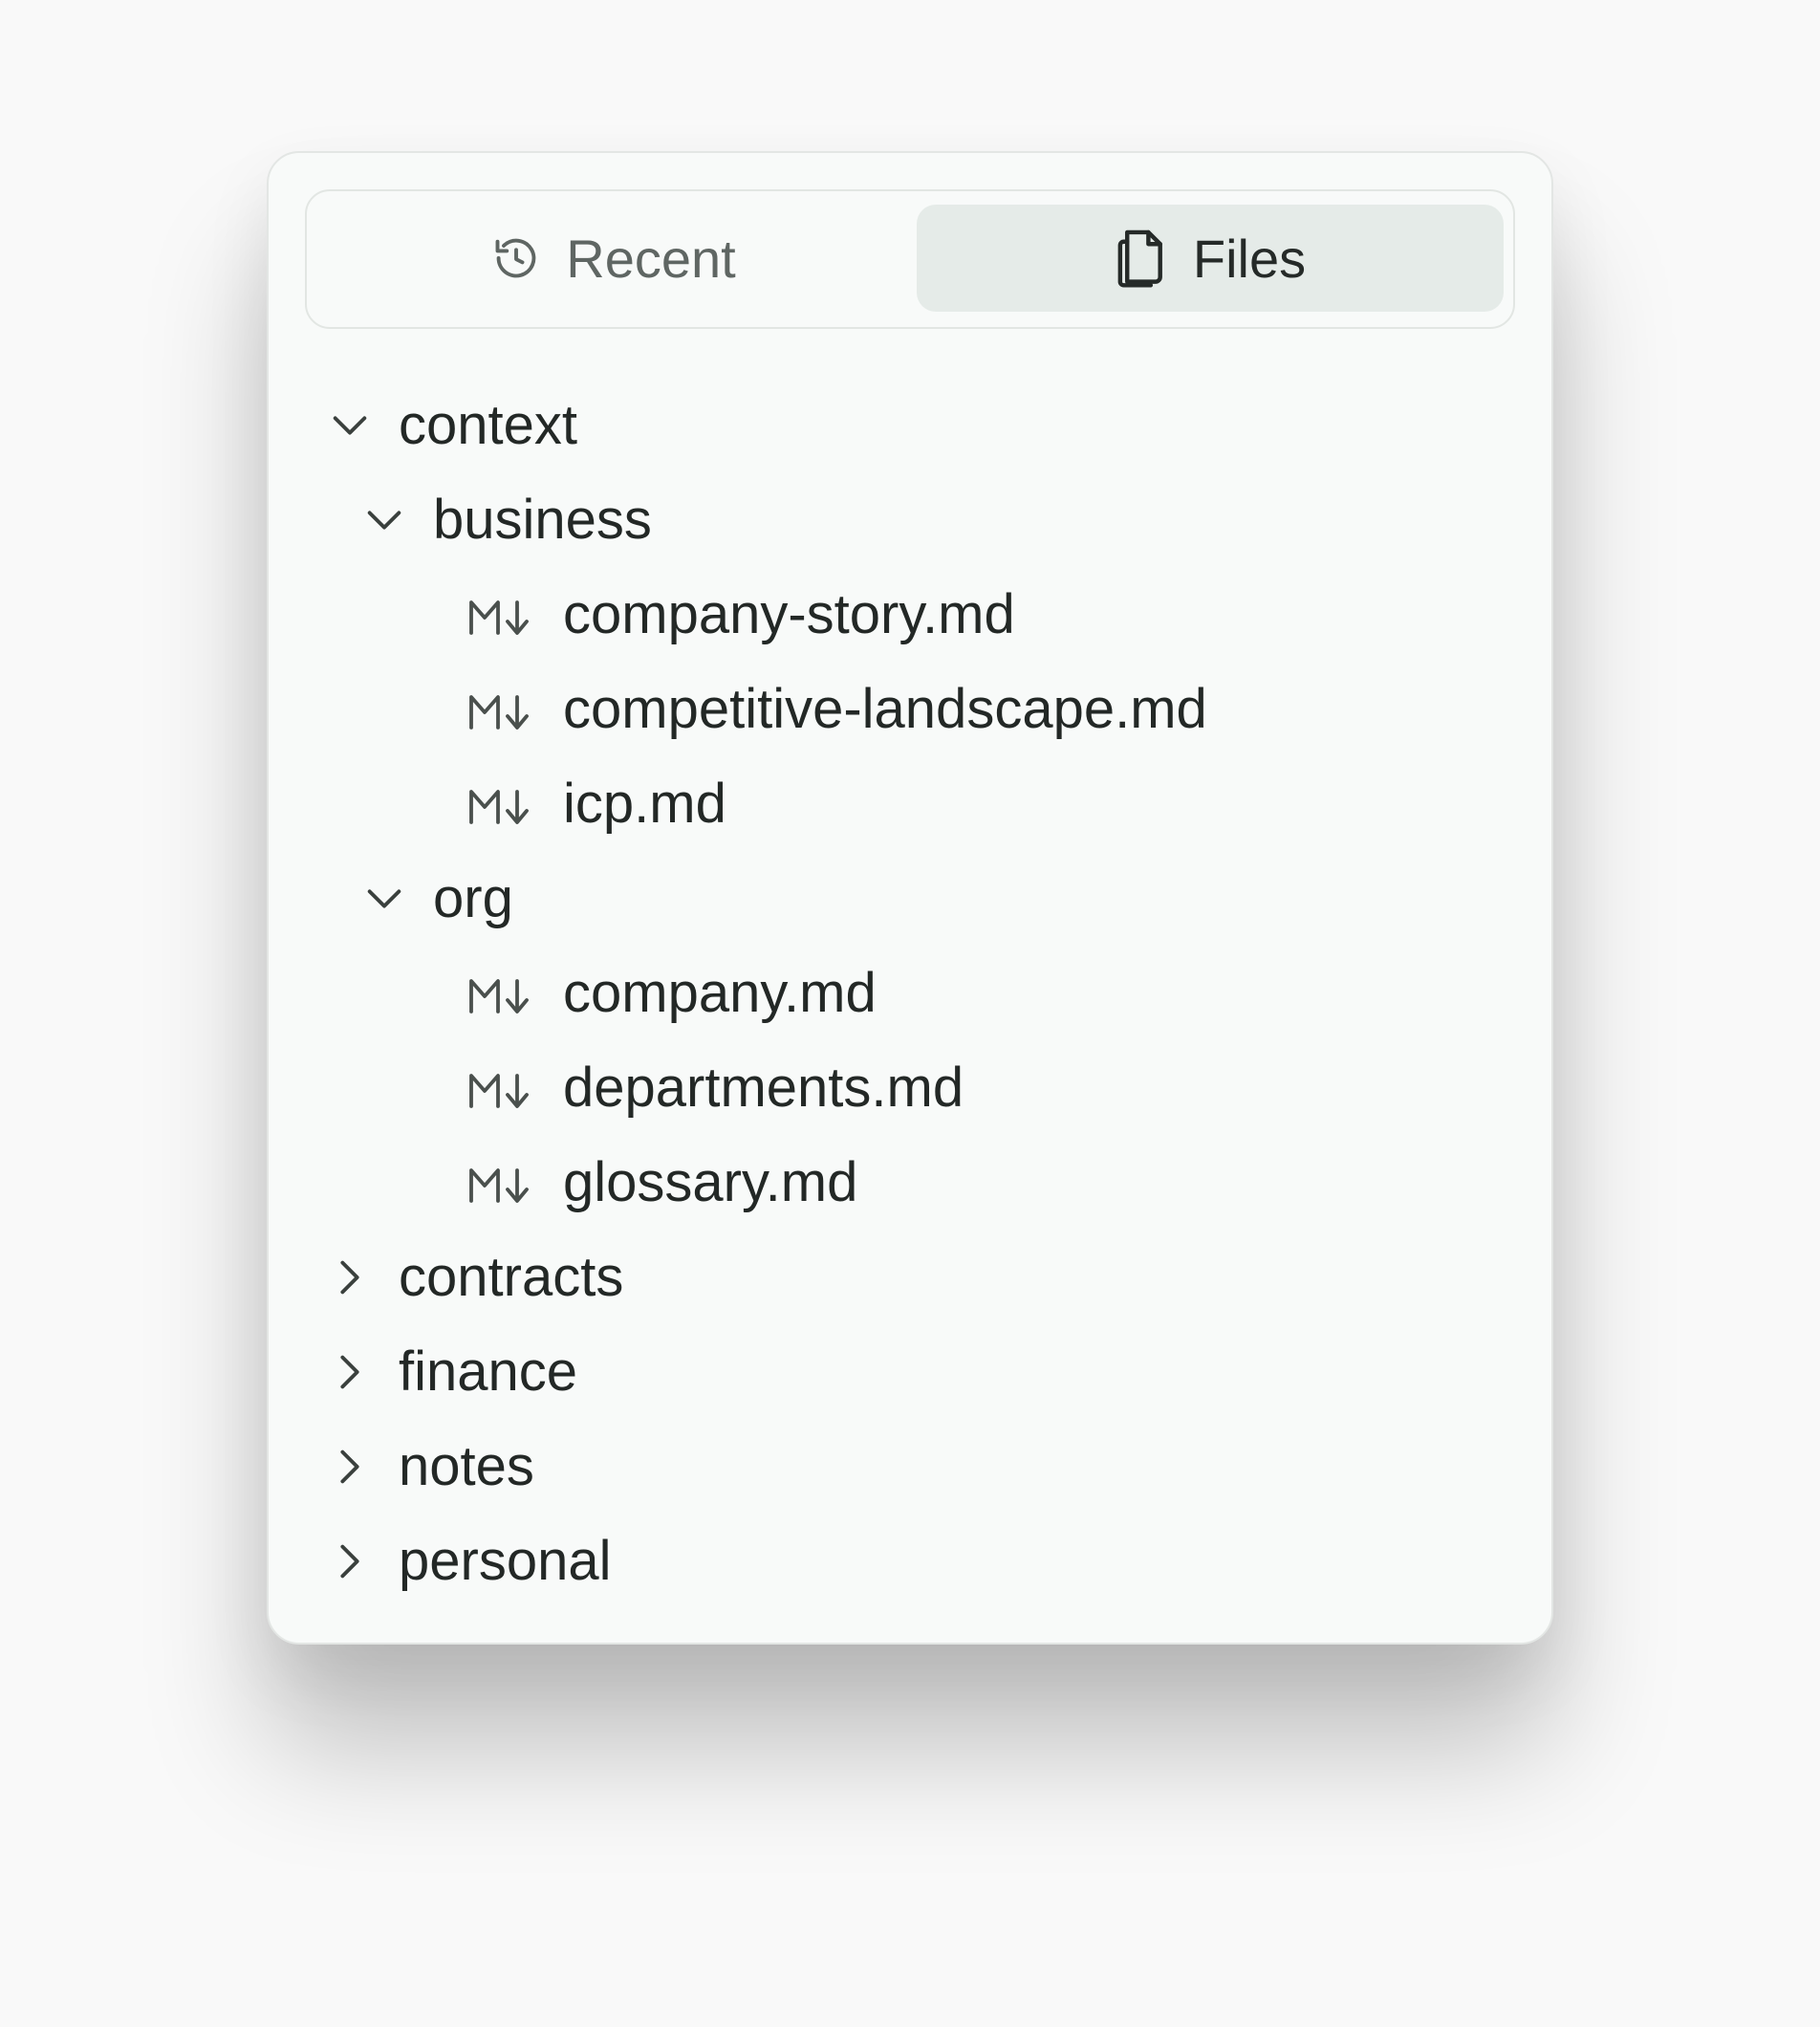 This screenshot has height=2027, width=1820. I want to click on file-competitive-landscape: competitive-landscape.md, so click(910, 709).